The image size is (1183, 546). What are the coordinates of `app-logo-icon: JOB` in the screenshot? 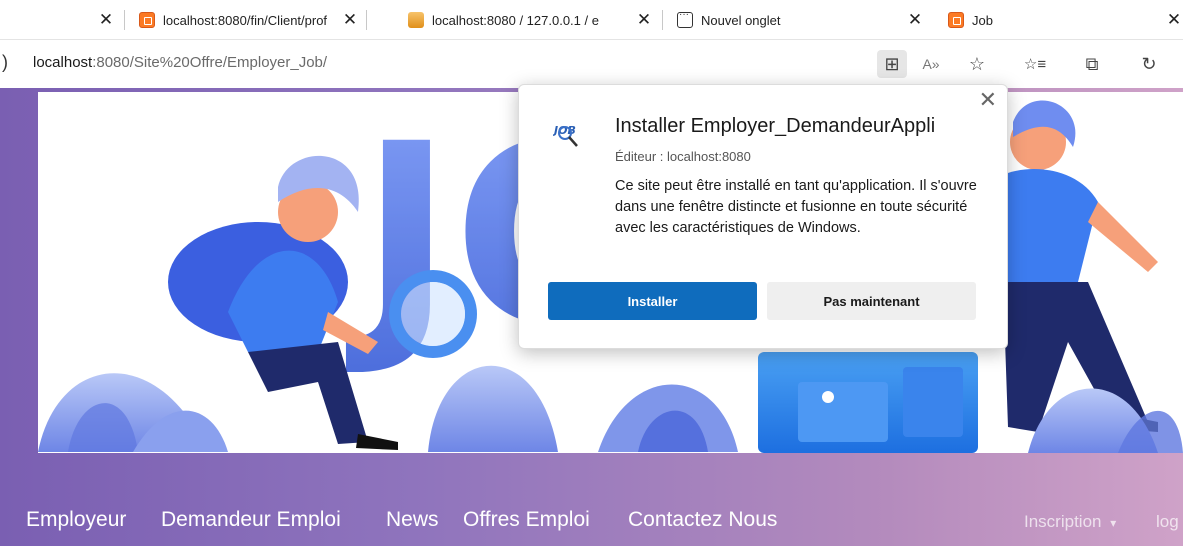 It's located at (565, 135).